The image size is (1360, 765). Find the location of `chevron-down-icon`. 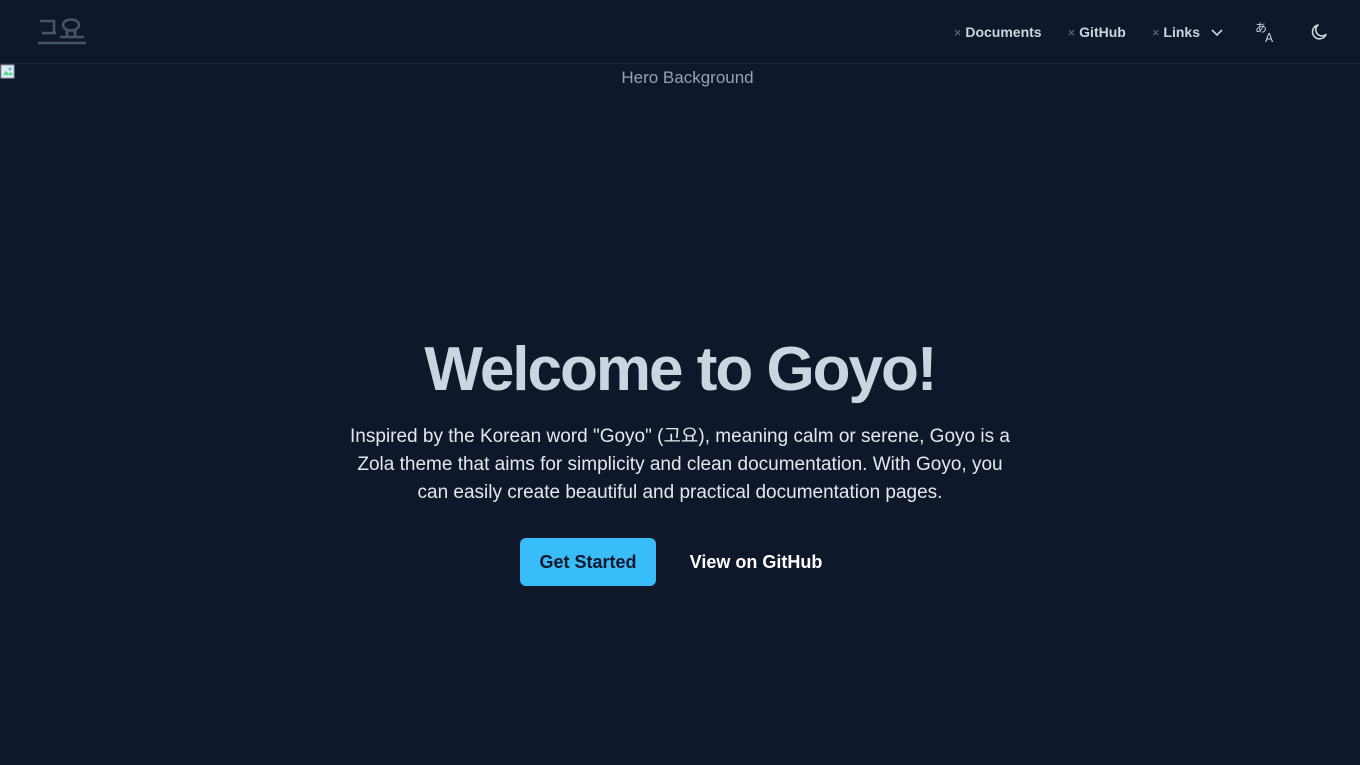

chevron-down-icon is located at coordinates (1217, 33).